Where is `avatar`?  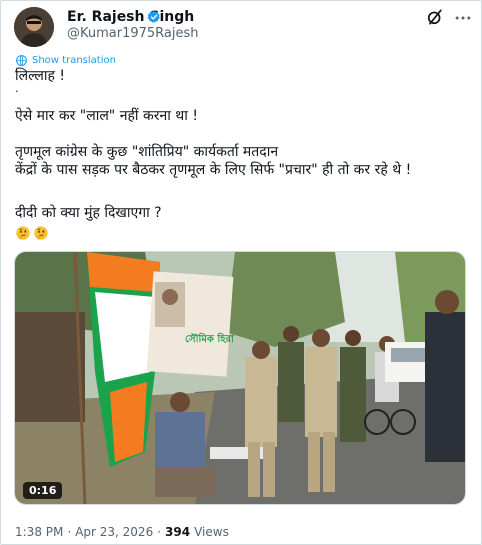
avatar is located at coordinates (34, 27).